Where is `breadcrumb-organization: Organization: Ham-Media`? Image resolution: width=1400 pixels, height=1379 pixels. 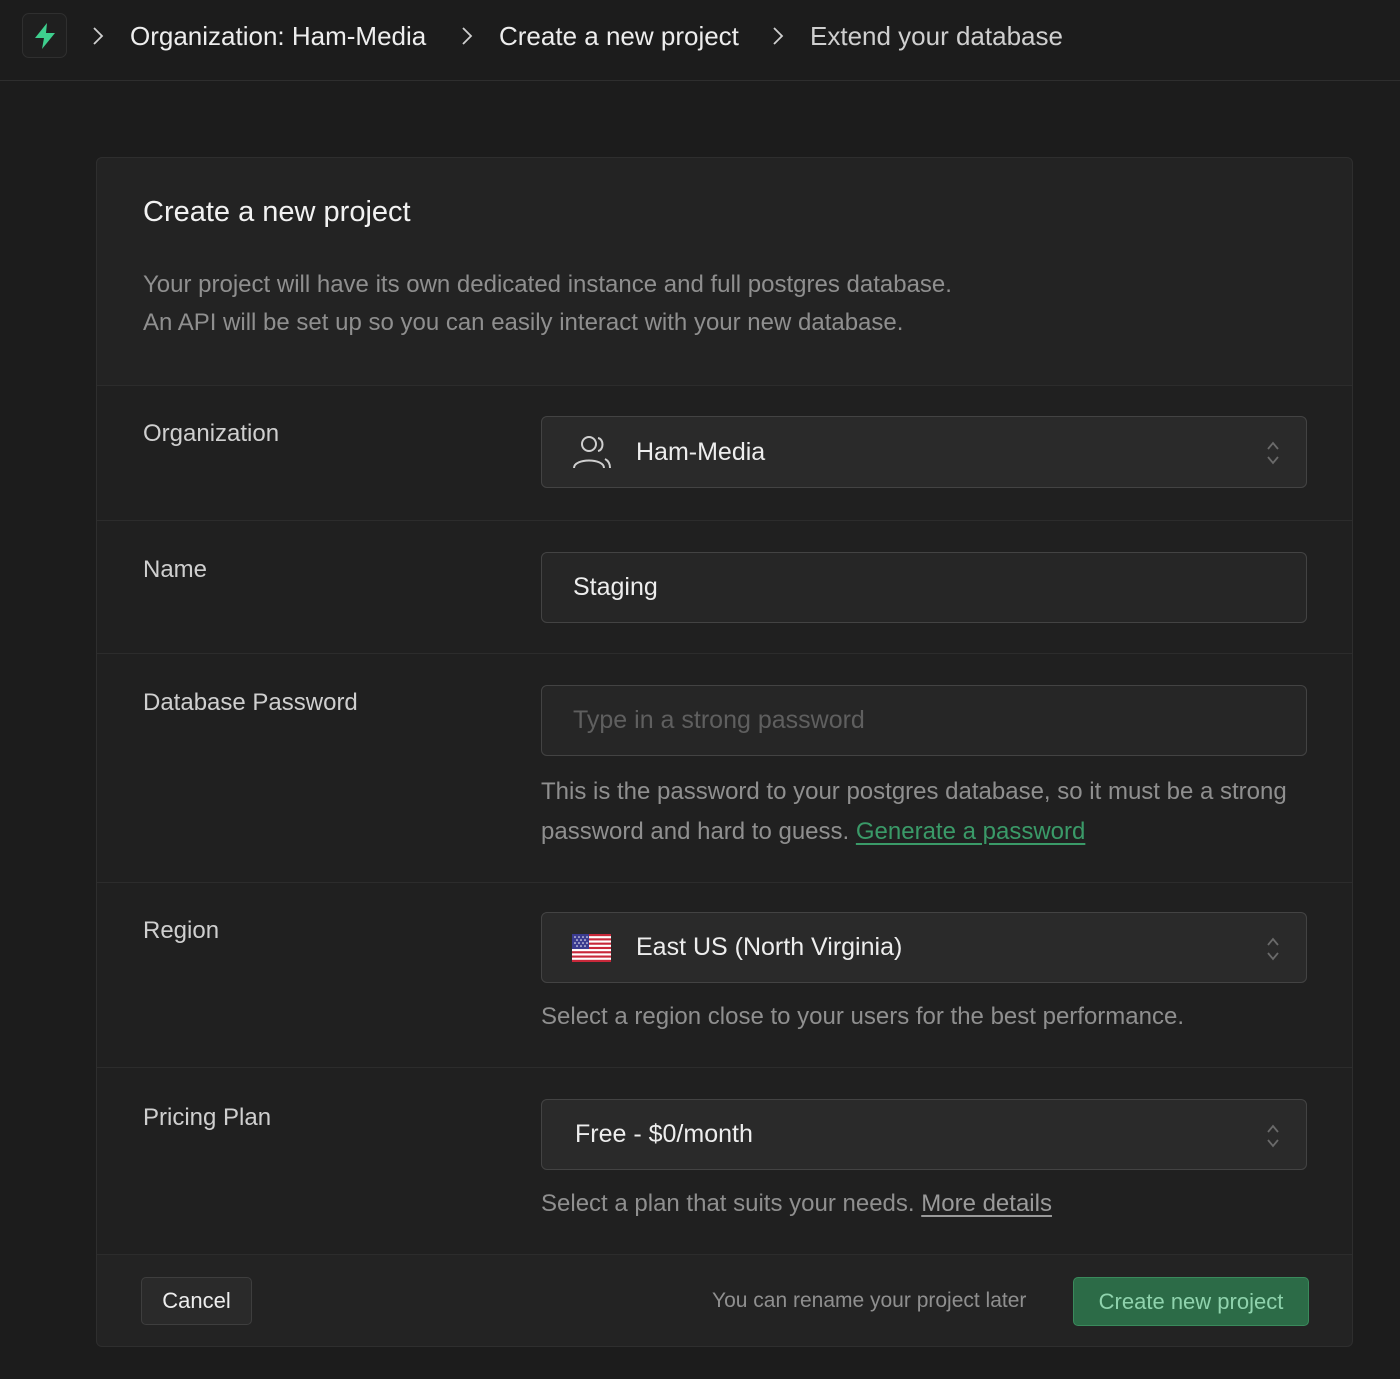 breadcrumb-organization: Organization: Ham-Media is located at coordinates (278, 36).